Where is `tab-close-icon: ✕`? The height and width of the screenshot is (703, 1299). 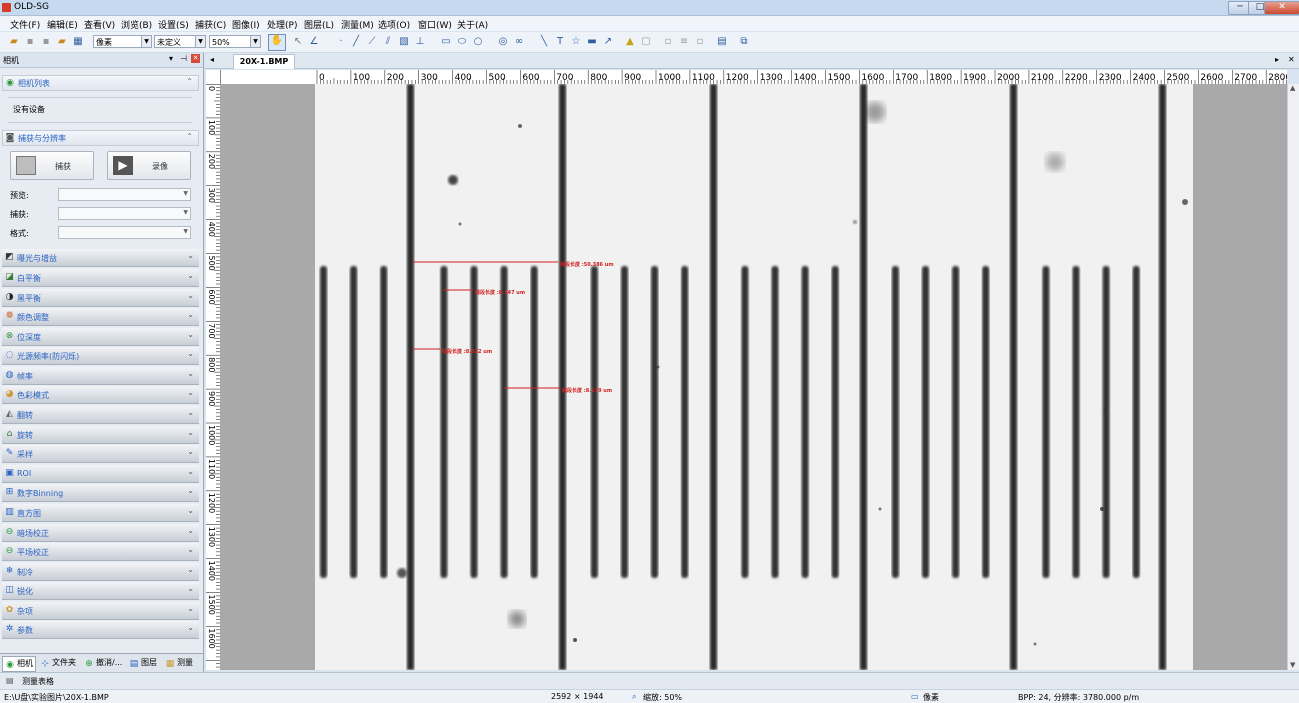
tab-close-icon: ✕ is located at coordinates (1291, 59).